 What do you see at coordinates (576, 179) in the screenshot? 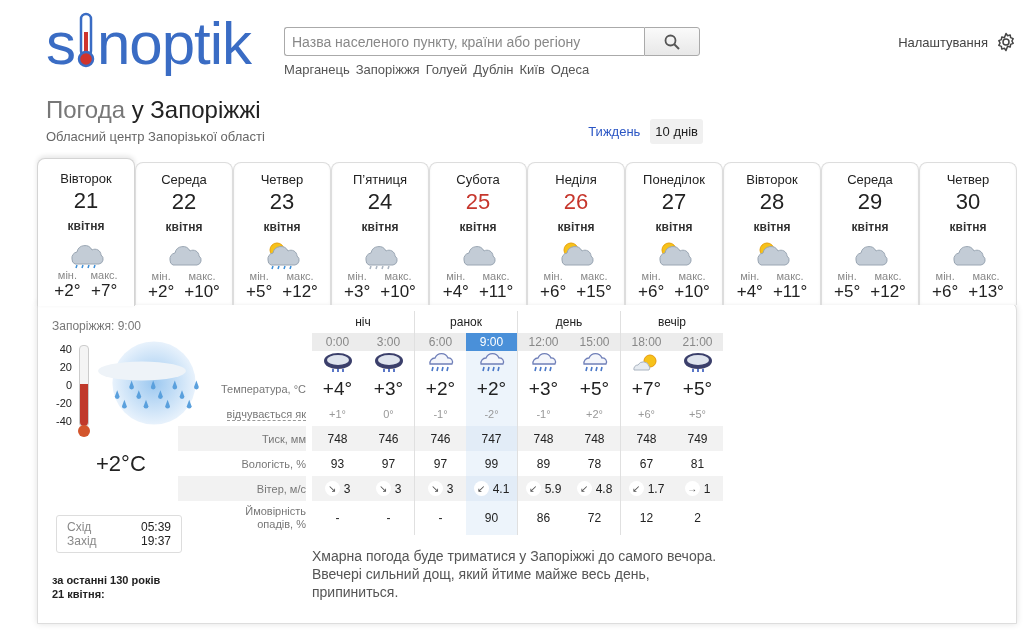
I see `weekday: Неділя` at bounding box center [576, 179].